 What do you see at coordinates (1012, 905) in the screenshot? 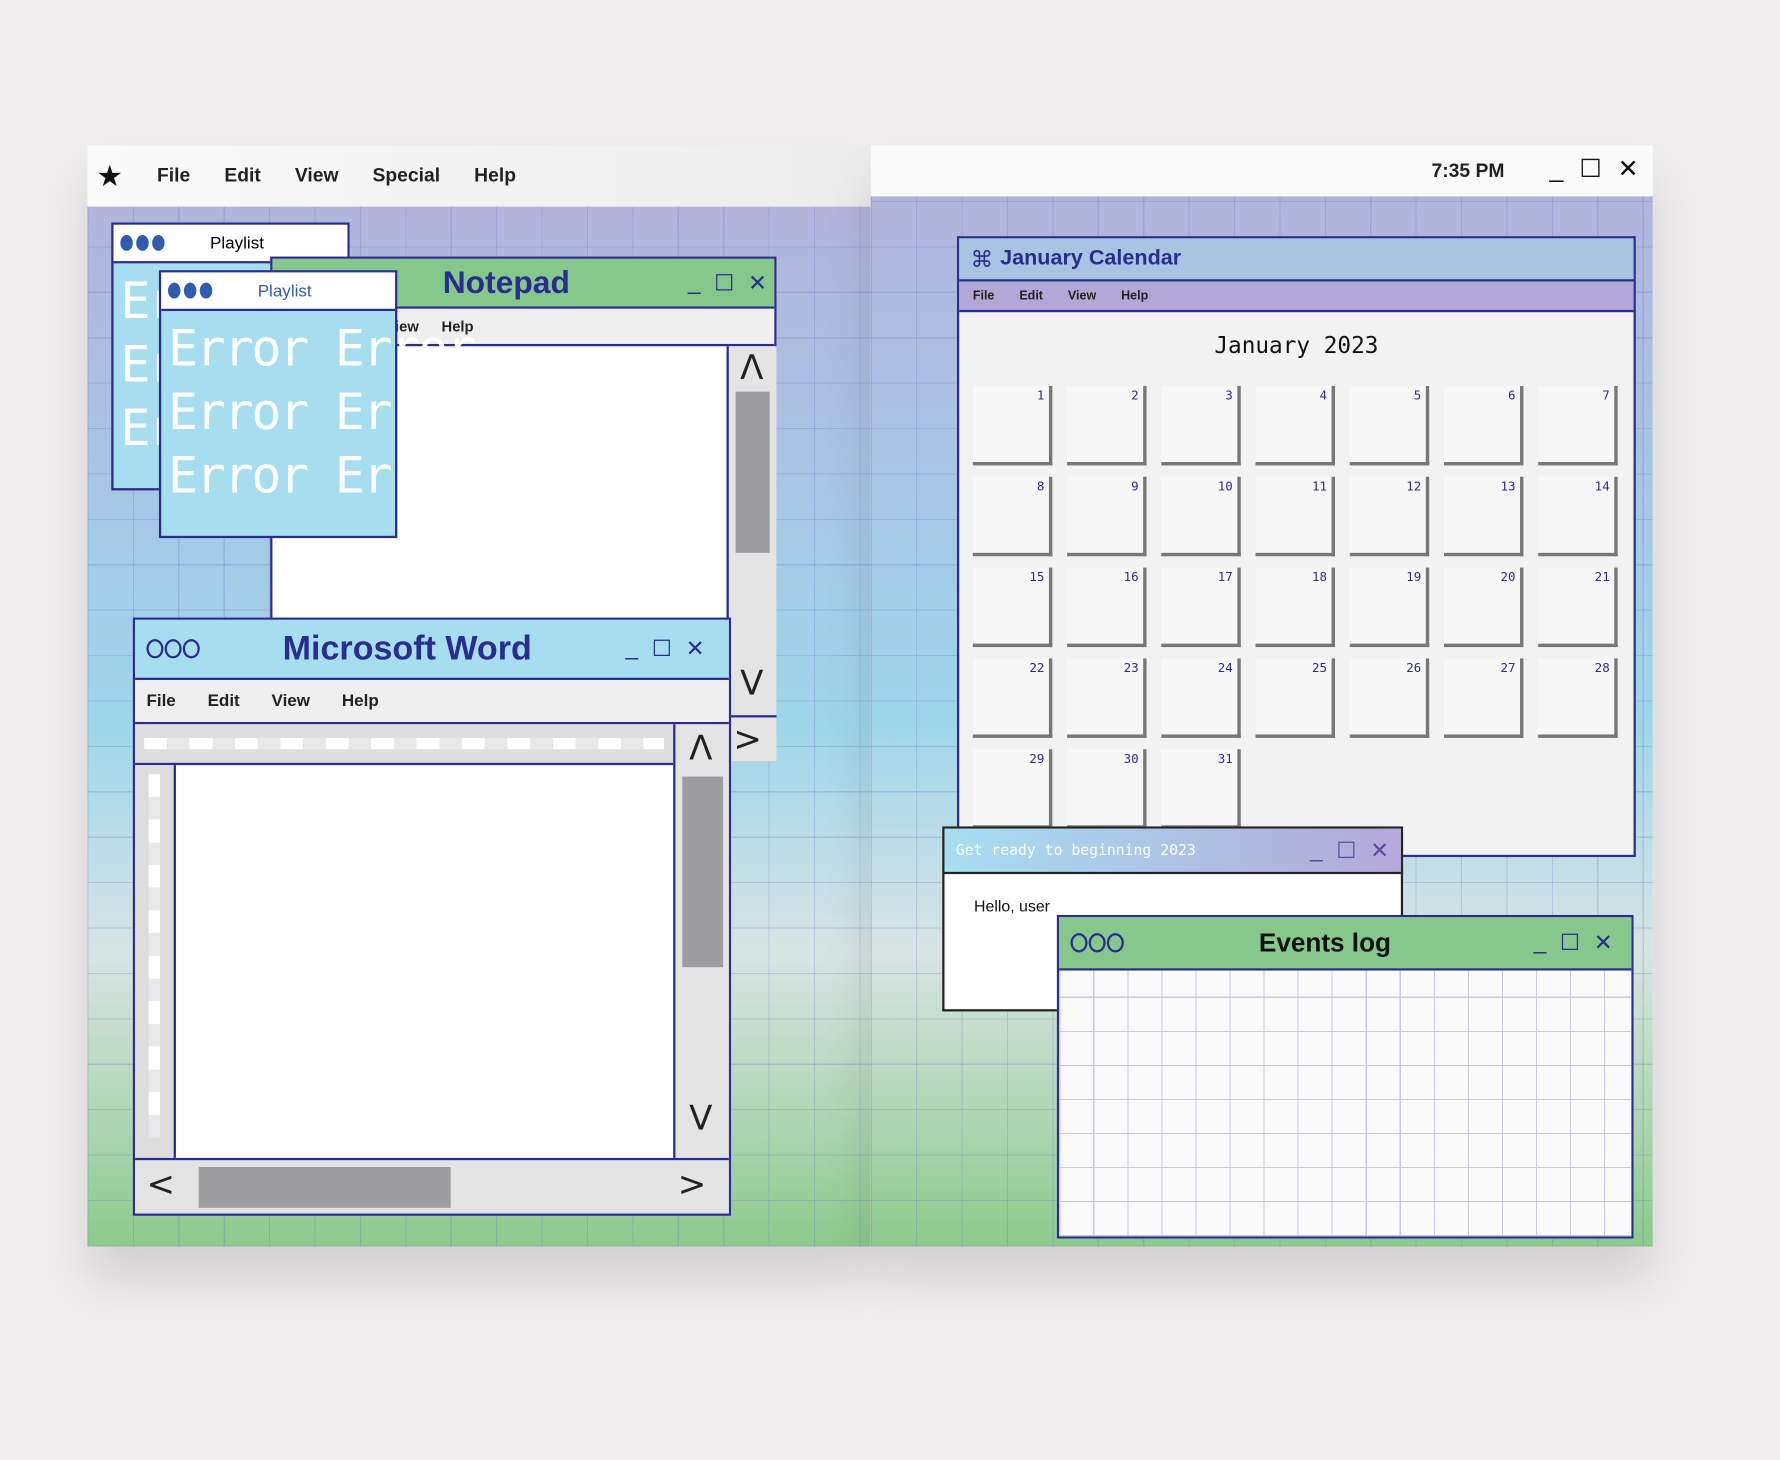
I see `greeting-message: Hello, user` at bounding box center [1012, 905].